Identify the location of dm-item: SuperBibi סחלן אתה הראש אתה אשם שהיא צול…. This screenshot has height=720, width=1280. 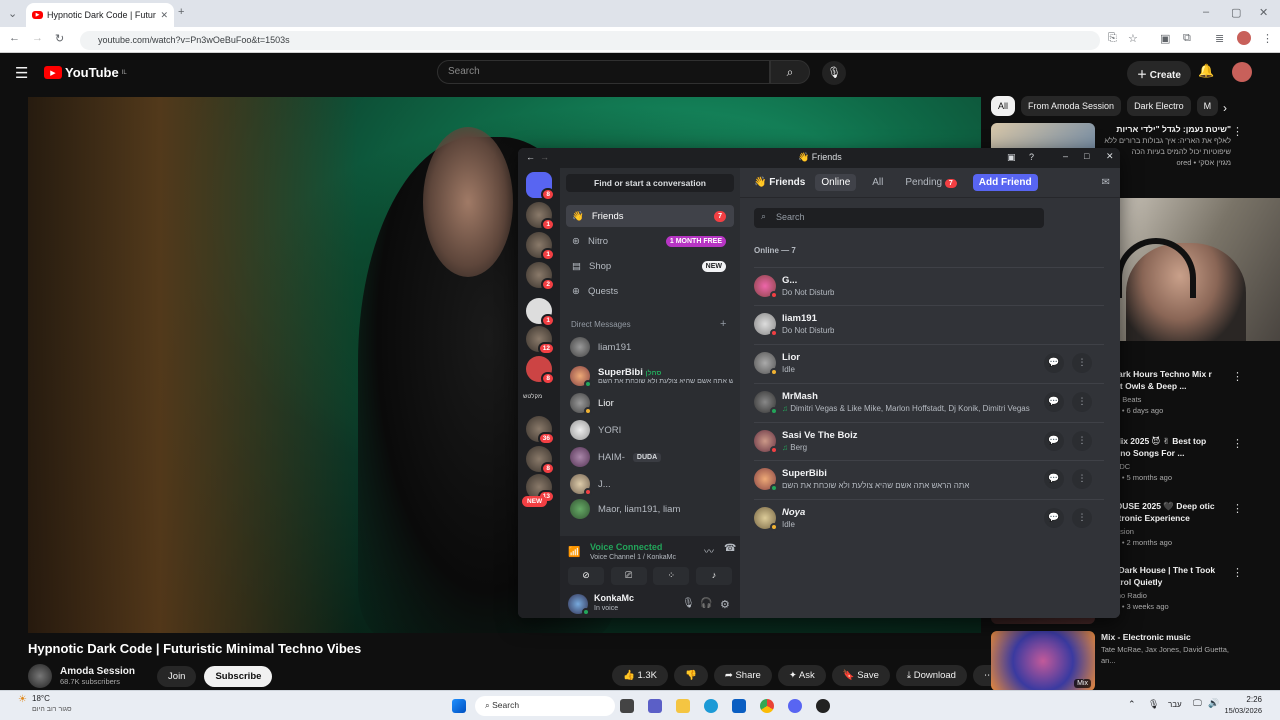
(650, 376).